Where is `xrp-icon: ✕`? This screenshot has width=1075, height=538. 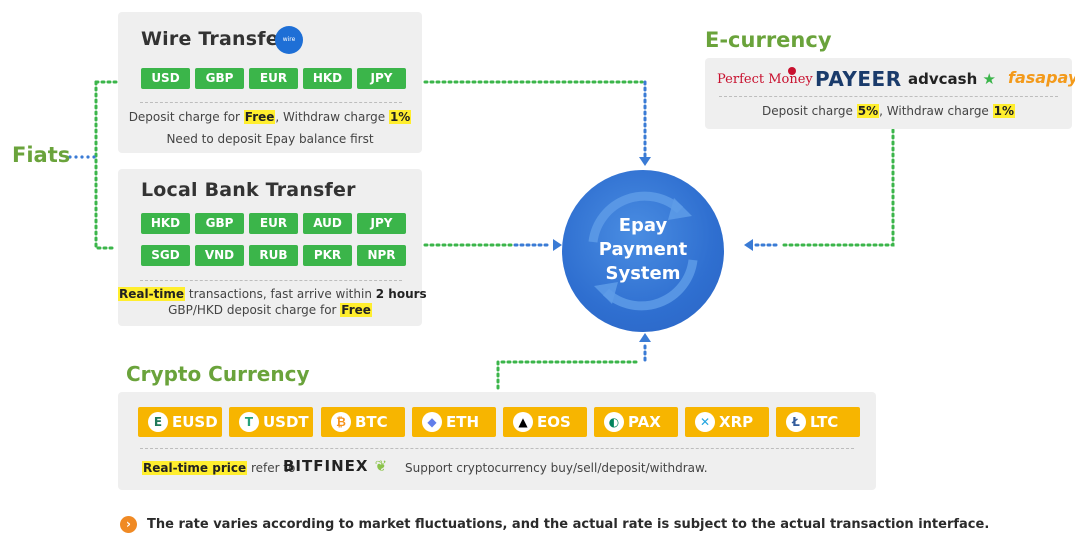 xrp-icon: ✕ is located at coordinates (705, 422).